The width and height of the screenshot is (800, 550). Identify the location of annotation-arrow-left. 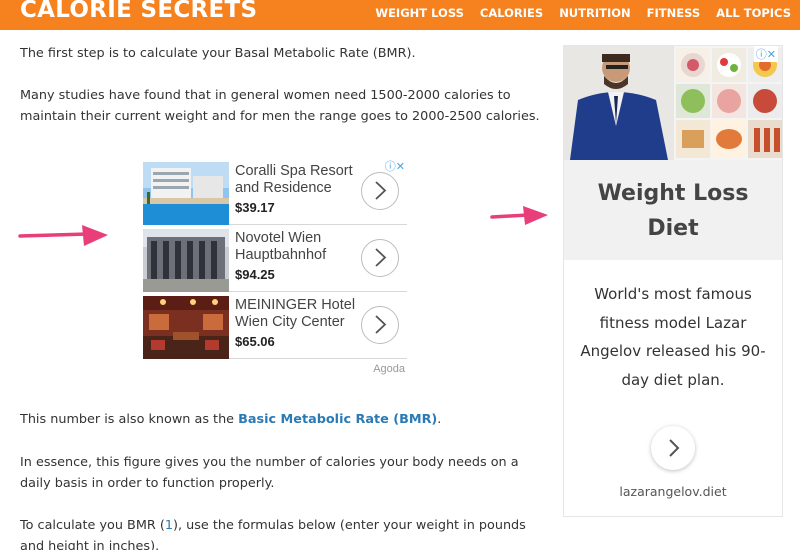
(63, 235).